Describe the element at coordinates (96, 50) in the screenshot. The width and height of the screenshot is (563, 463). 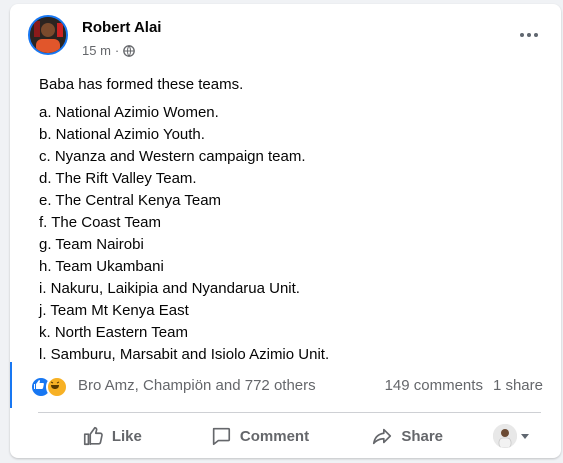
I see `post-time: 15 m` at that location.